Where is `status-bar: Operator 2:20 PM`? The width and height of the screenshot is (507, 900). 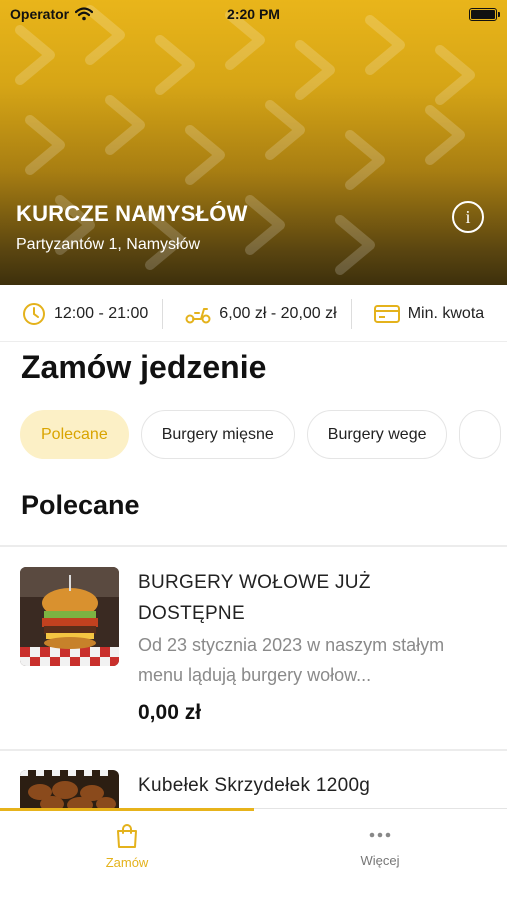
status-bar: Operator 2:20 PM is located at coordinates (253, 14).